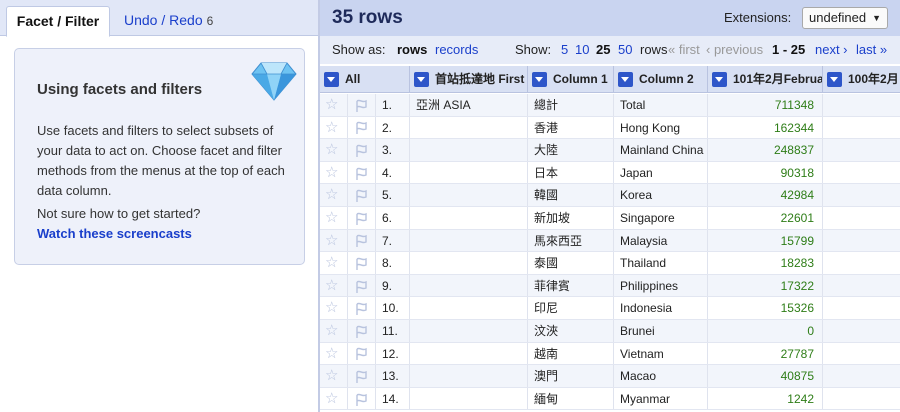  I want to click on watch-screencasts-link: Watch these screencasts, so click(114, 233).